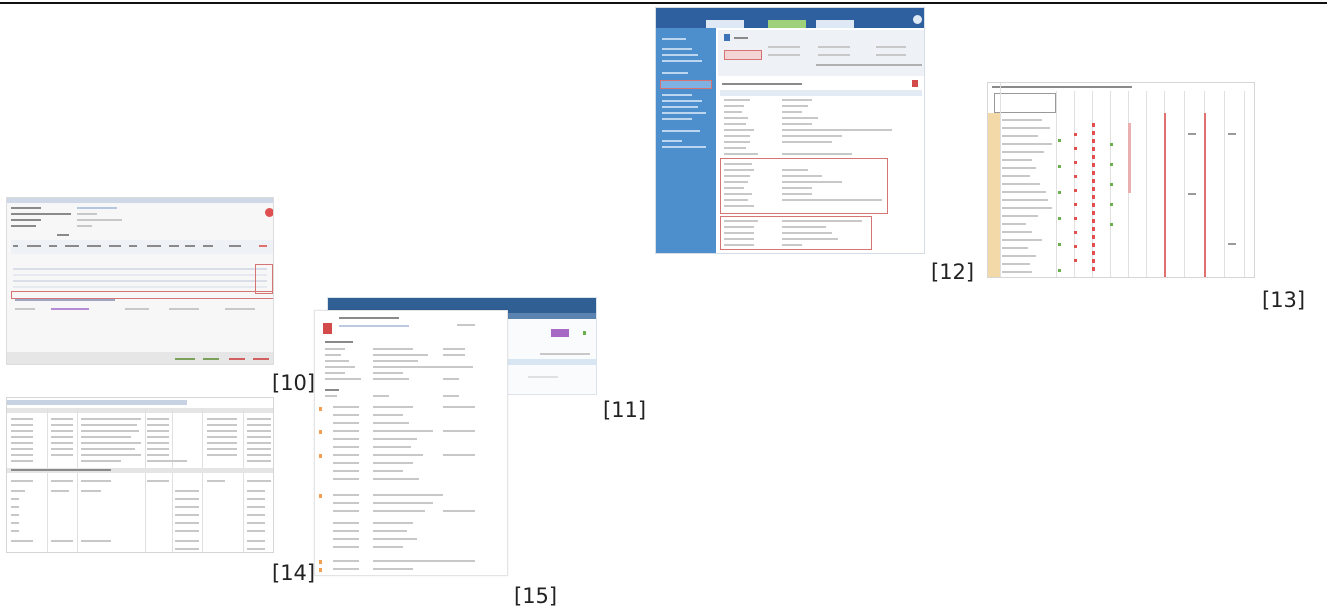 The image size is (1327, 610). What do you see at coordinates (917, 19) in the screenshot?
I see `settings-icon` at bounding box center [917, 19].